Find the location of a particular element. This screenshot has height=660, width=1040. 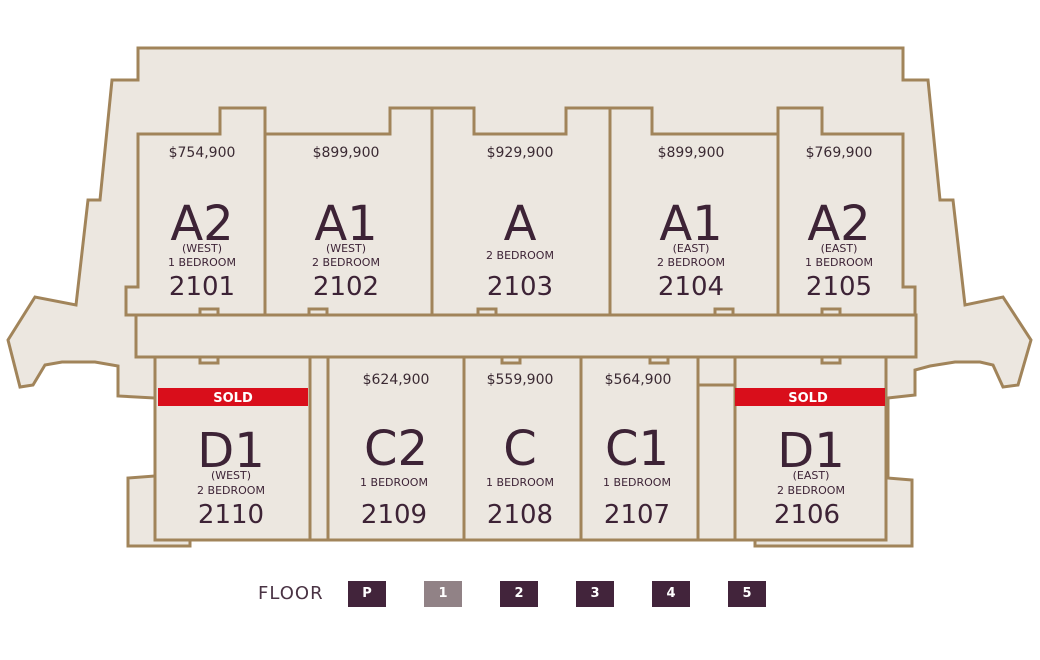

unit-type: C is located at coordinates (520, 449).